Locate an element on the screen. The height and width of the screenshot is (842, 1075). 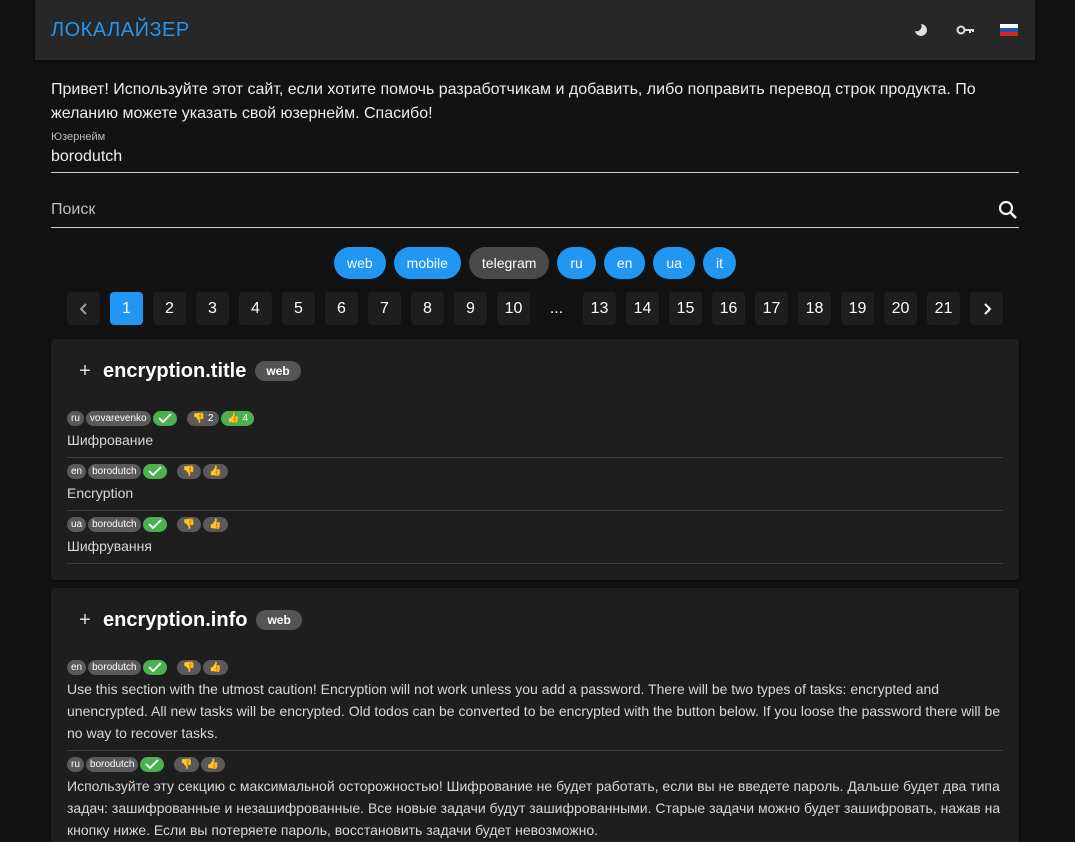
chip-en: en is located at coordinates (624, 263).